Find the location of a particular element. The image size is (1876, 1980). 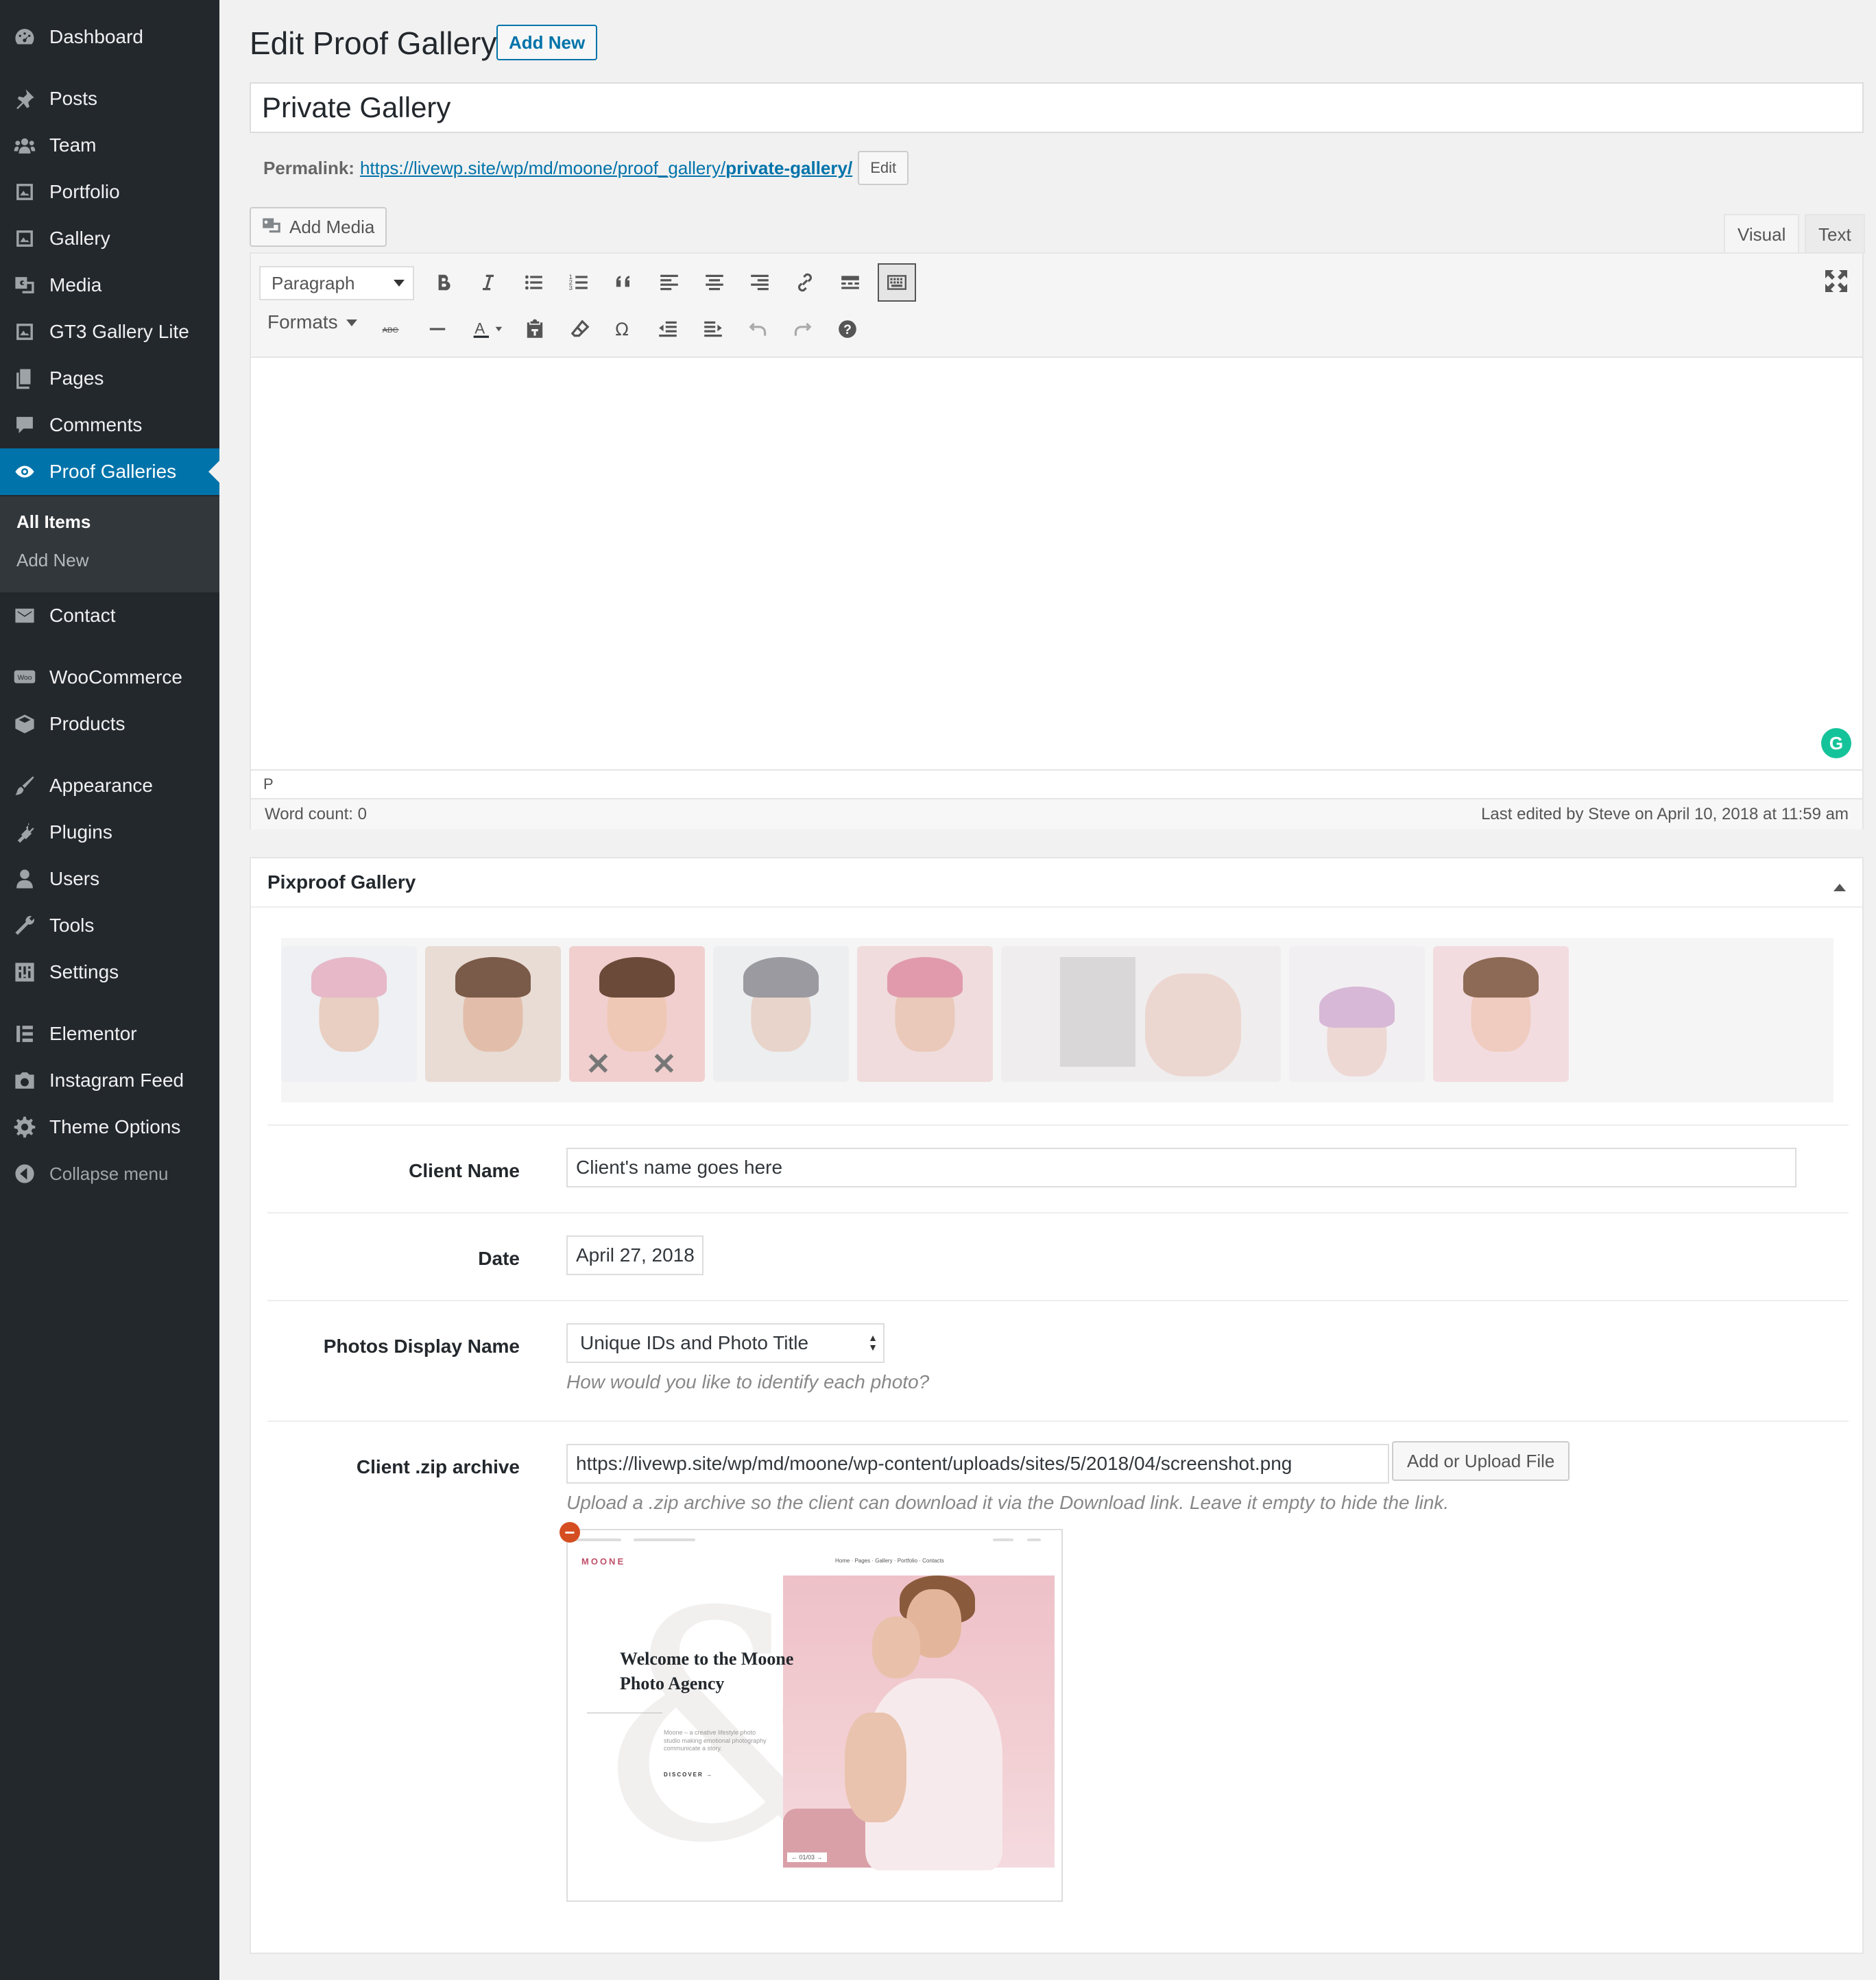

indent-icon is located at coordinates (713, 329).